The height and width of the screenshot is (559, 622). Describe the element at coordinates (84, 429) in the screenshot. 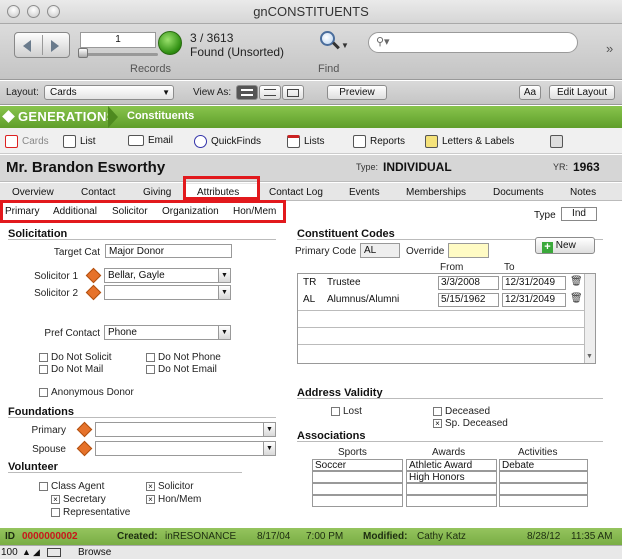

I see `foundation-primary-lookup-icon` at that location.